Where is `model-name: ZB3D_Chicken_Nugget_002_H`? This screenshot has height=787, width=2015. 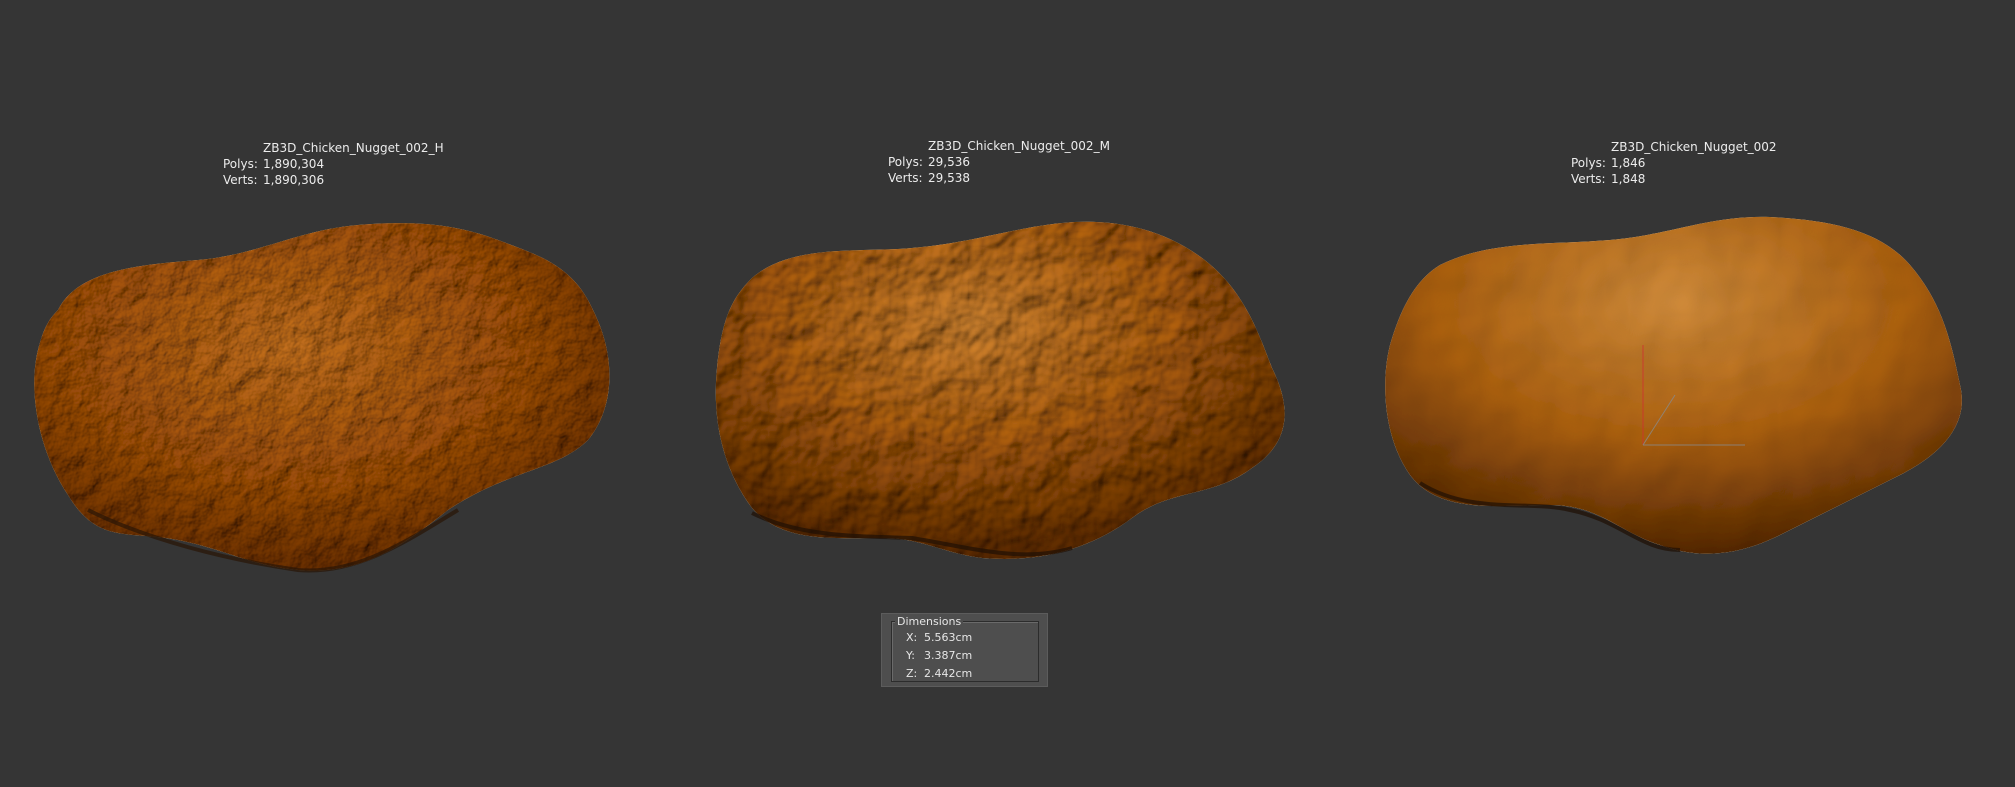 model-name: ZB3D_Chicken_Nugget_002_H is located at coordinates (353, 148).